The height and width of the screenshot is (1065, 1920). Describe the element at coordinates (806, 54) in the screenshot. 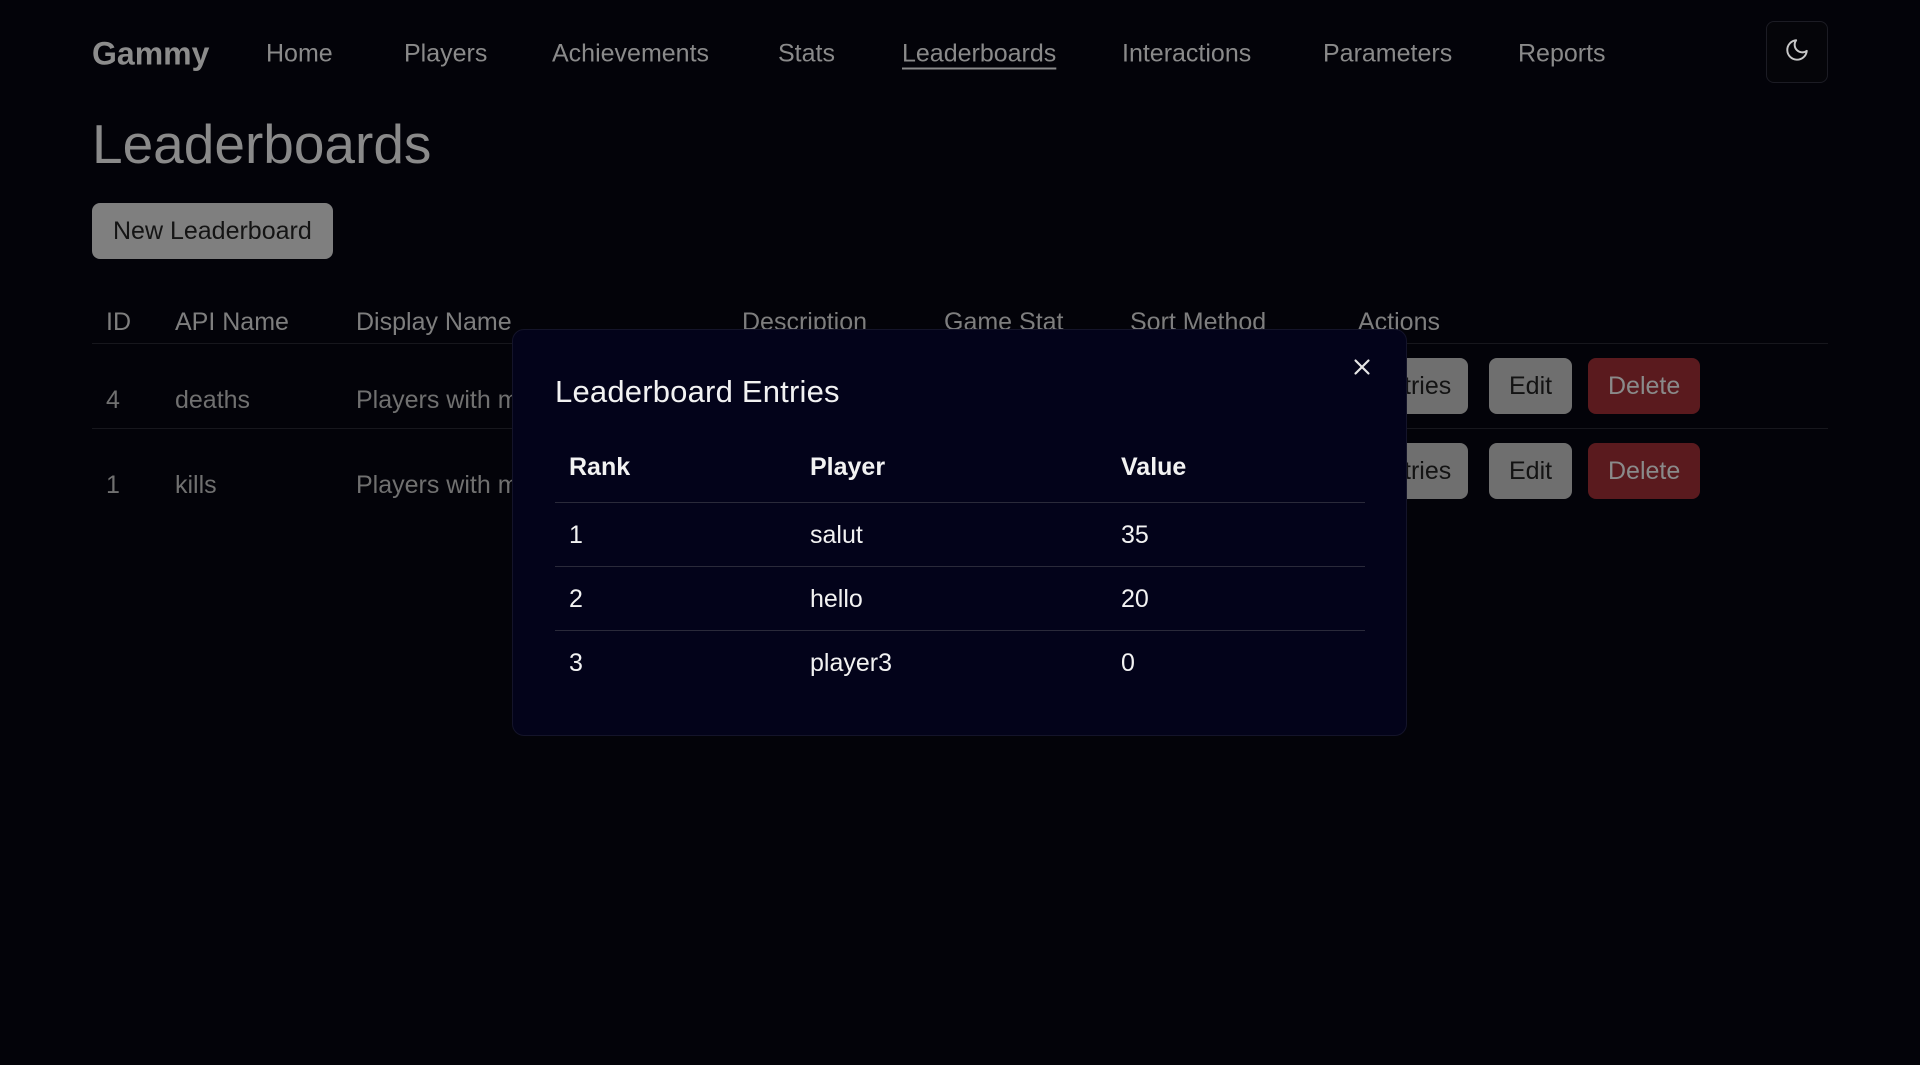

I see `nav-link-stats: Stats` at that location.